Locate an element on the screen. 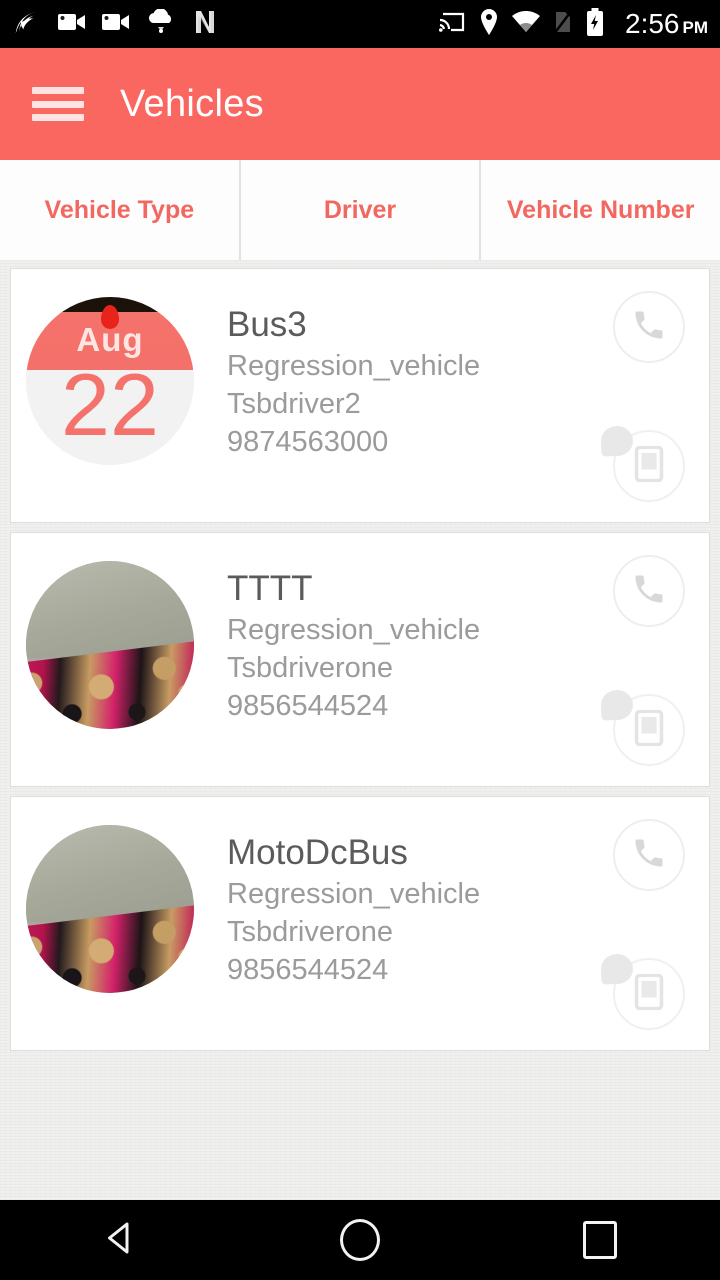 Image resolution: width=720 pixels, height=1280 pixels. vehicle-name: Bus3 is located at coordinates (267, 324).